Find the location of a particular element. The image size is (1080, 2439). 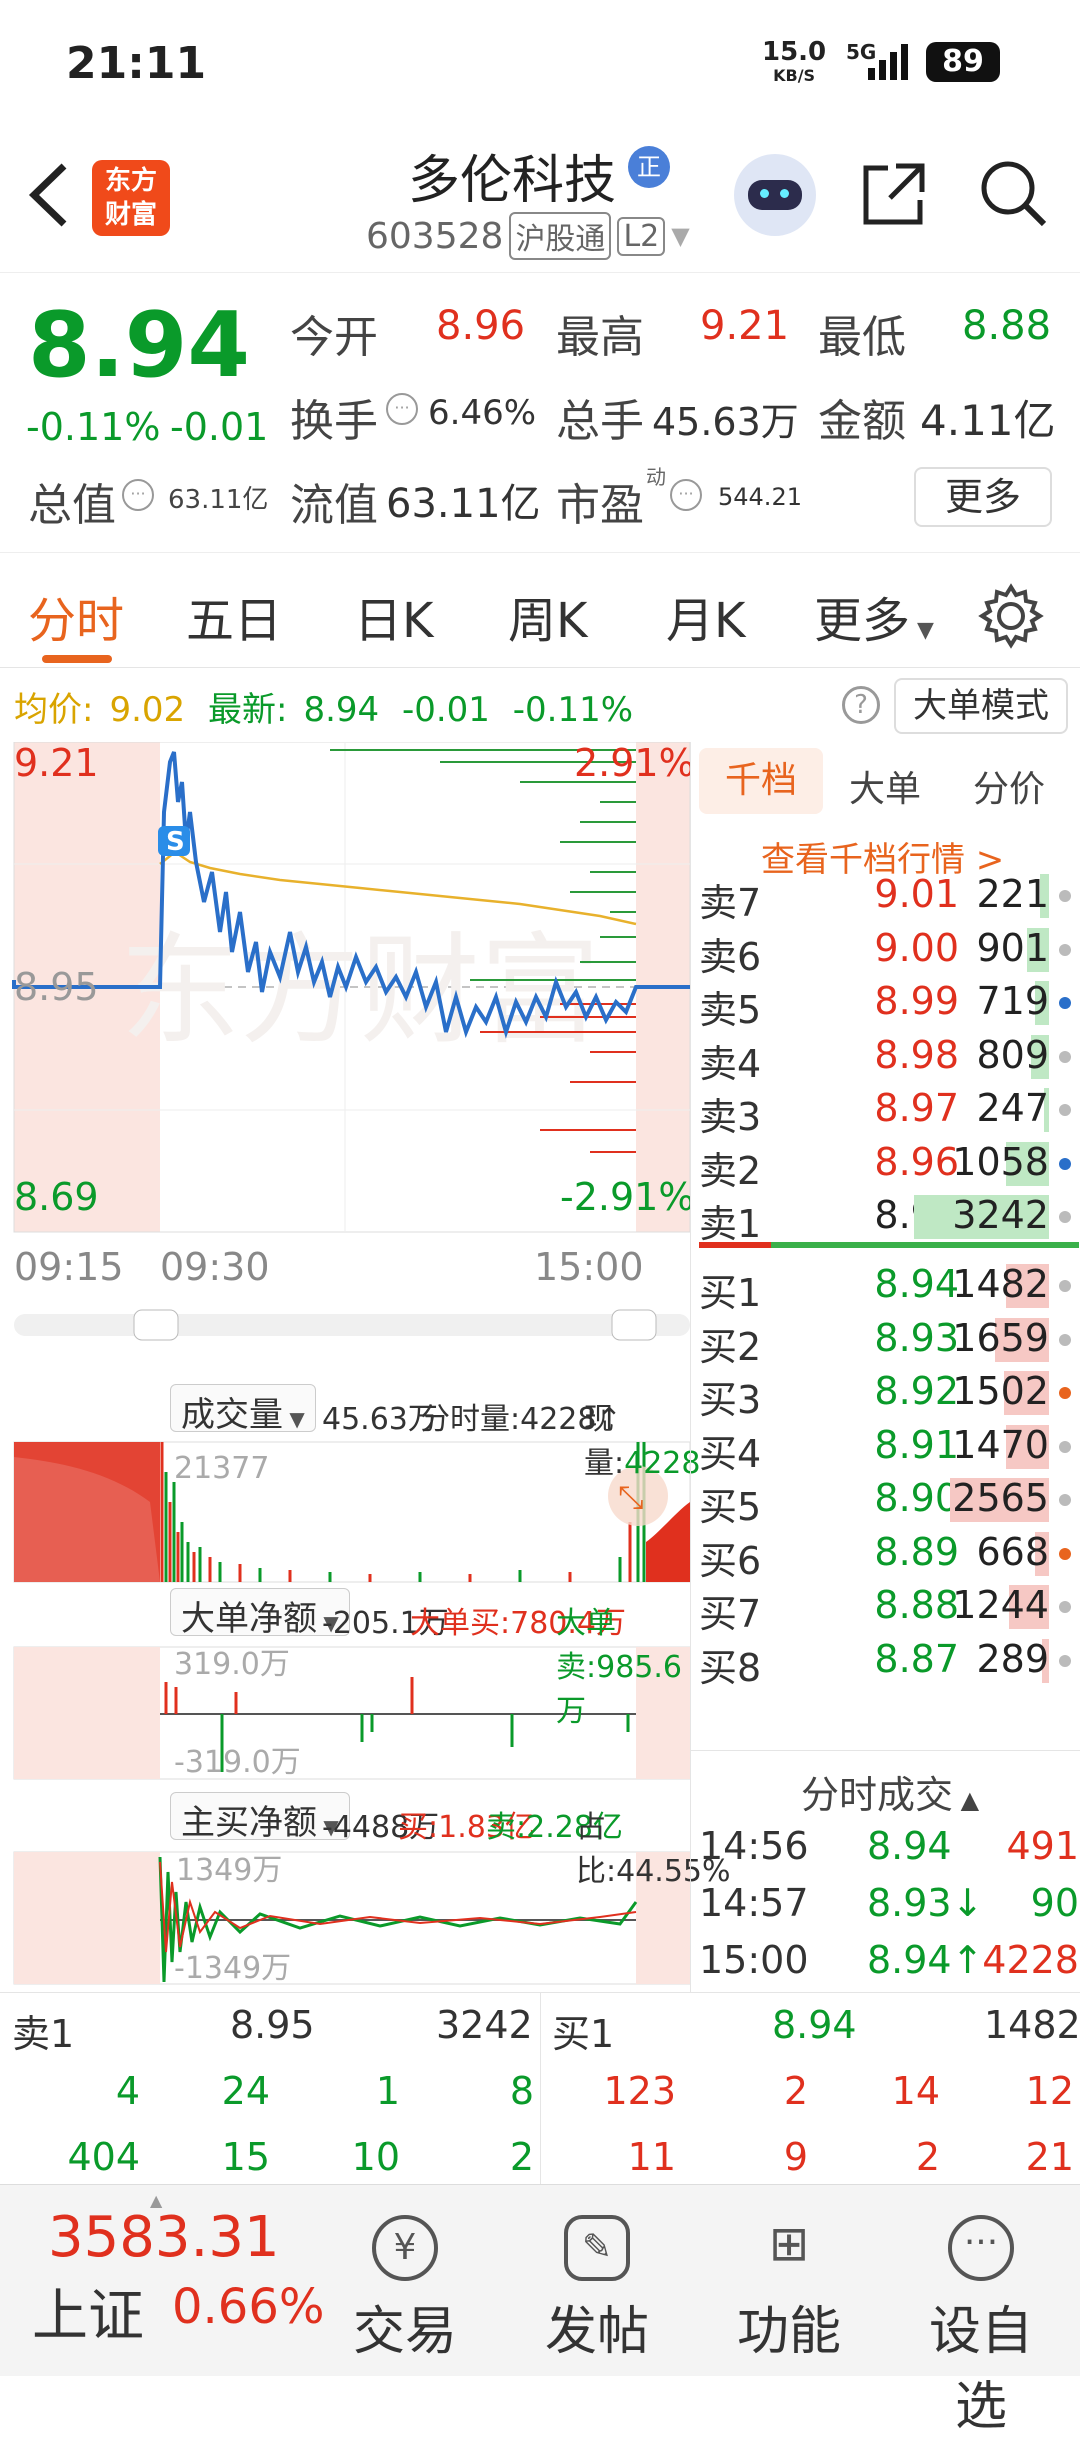

tab-thousand-levels: 千档 is located at coordinates (761, 781).